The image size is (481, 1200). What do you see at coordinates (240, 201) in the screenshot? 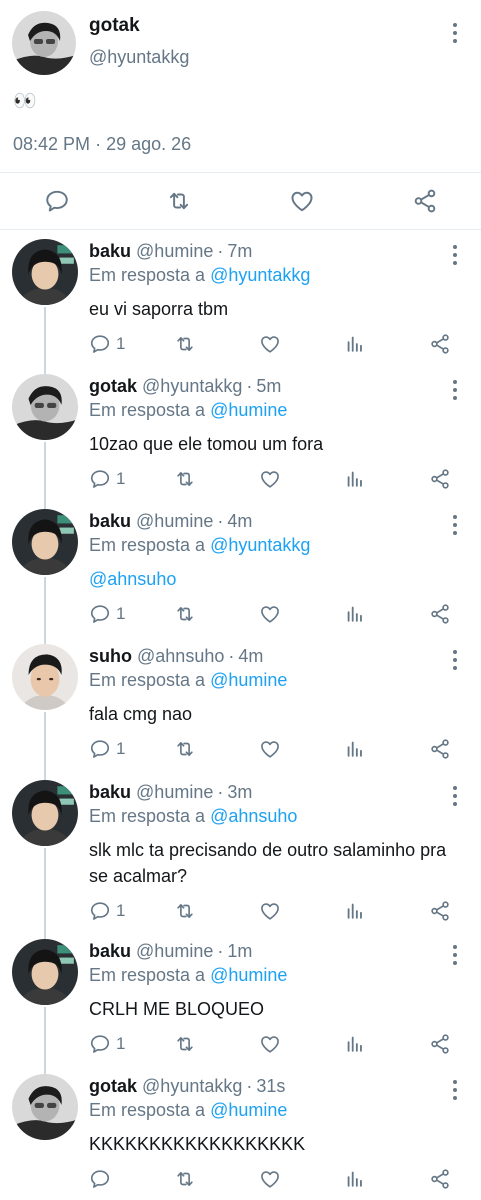
I see `tweet-actions` at bounding box center [240, 201].